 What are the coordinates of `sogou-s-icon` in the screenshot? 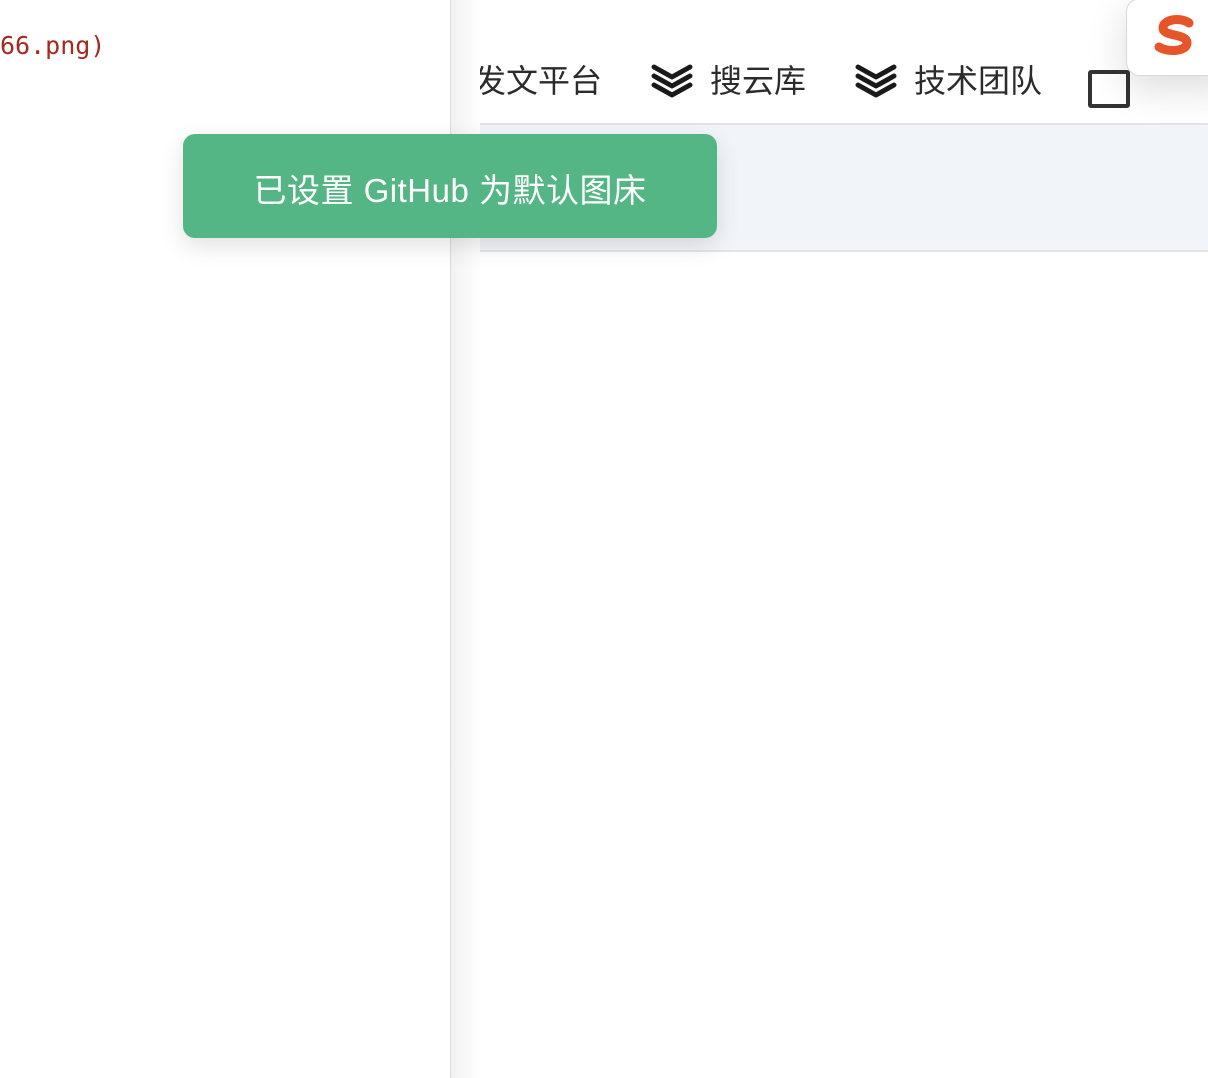 It's located at (1174, 35).